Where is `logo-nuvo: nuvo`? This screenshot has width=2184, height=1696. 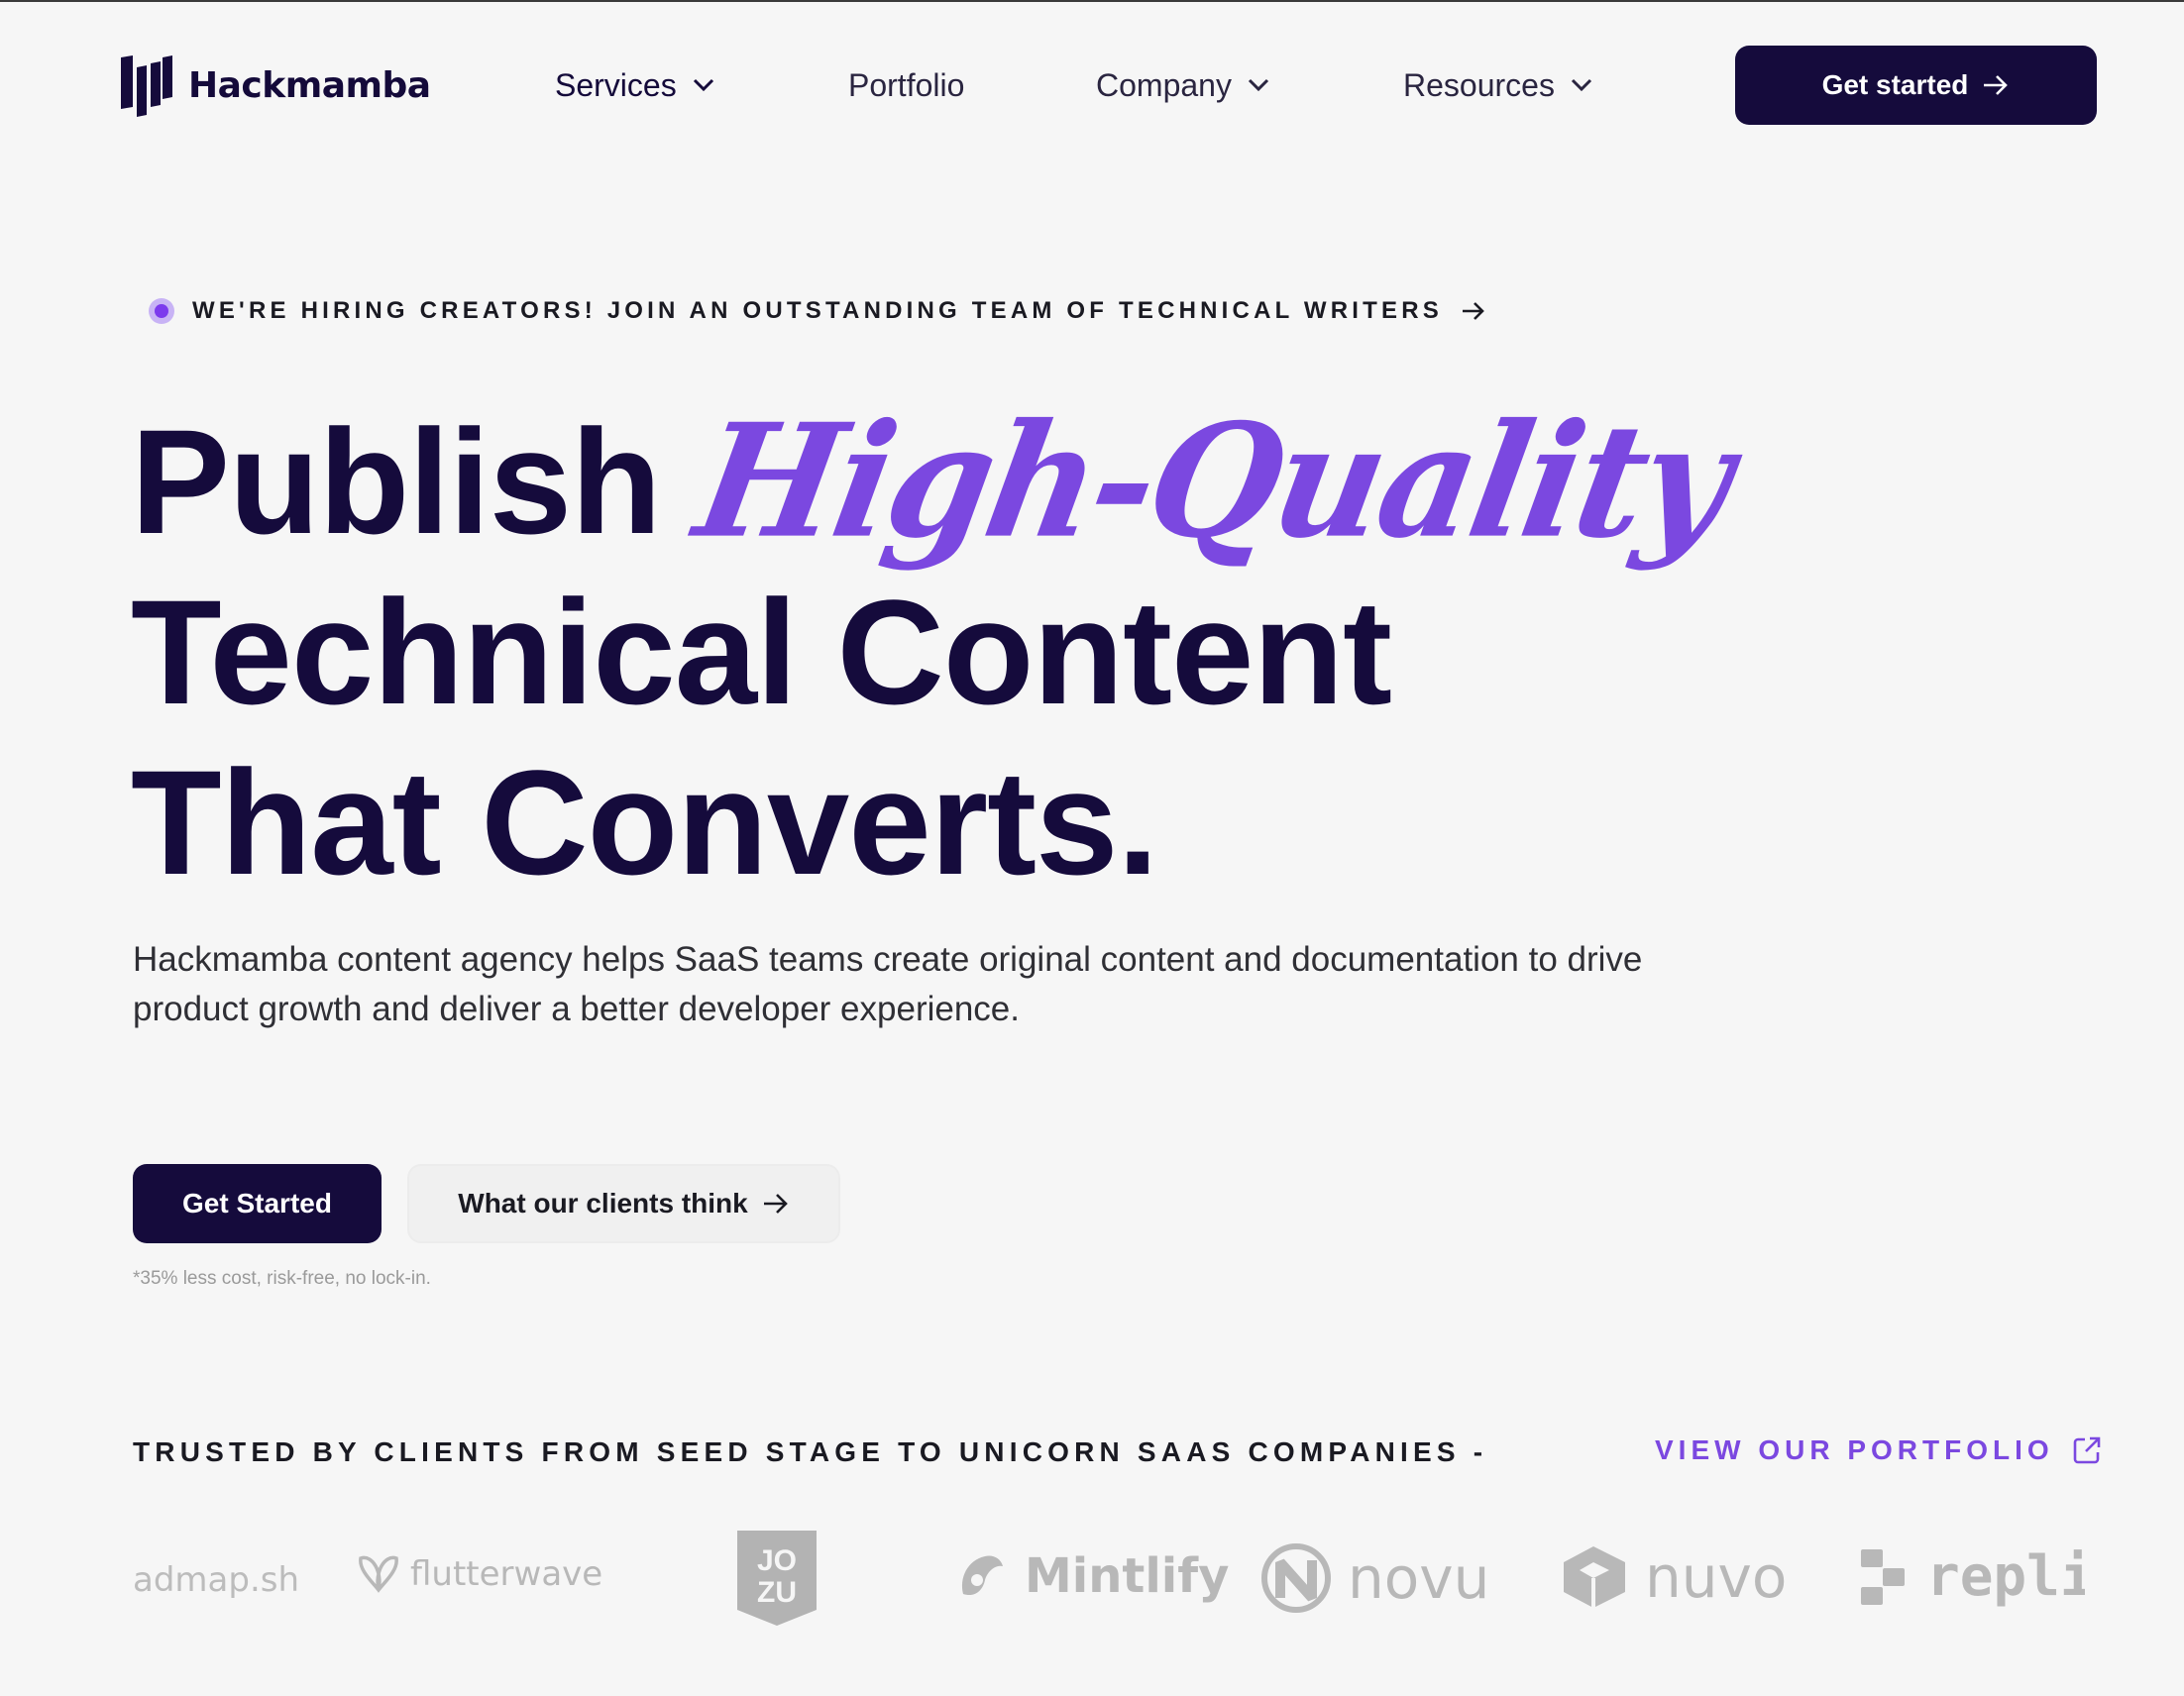 logo-nuvo: nuvo is located at coordinates (1673, 1577).